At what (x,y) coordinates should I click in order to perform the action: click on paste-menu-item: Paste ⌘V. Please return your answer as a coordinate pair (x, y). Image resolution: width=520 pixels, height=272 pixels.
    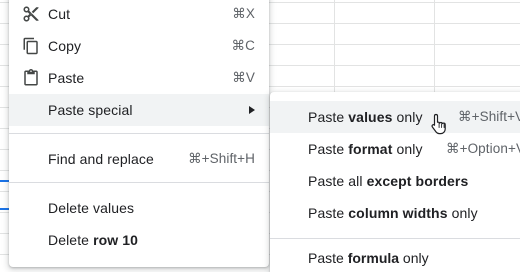
    Looking at the image, I should click on (139, 78).